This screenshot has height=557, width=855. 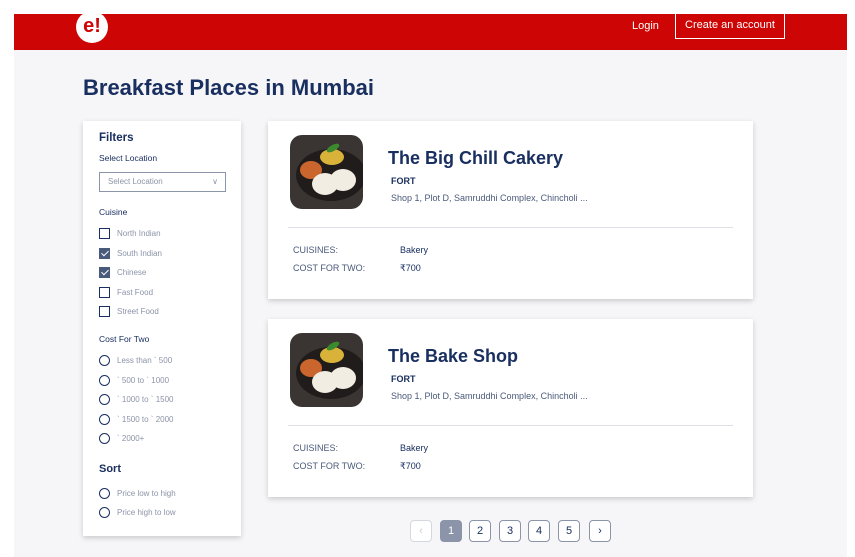 I want to click on cost-label: Cost For Two, so click(x=124, y=339).